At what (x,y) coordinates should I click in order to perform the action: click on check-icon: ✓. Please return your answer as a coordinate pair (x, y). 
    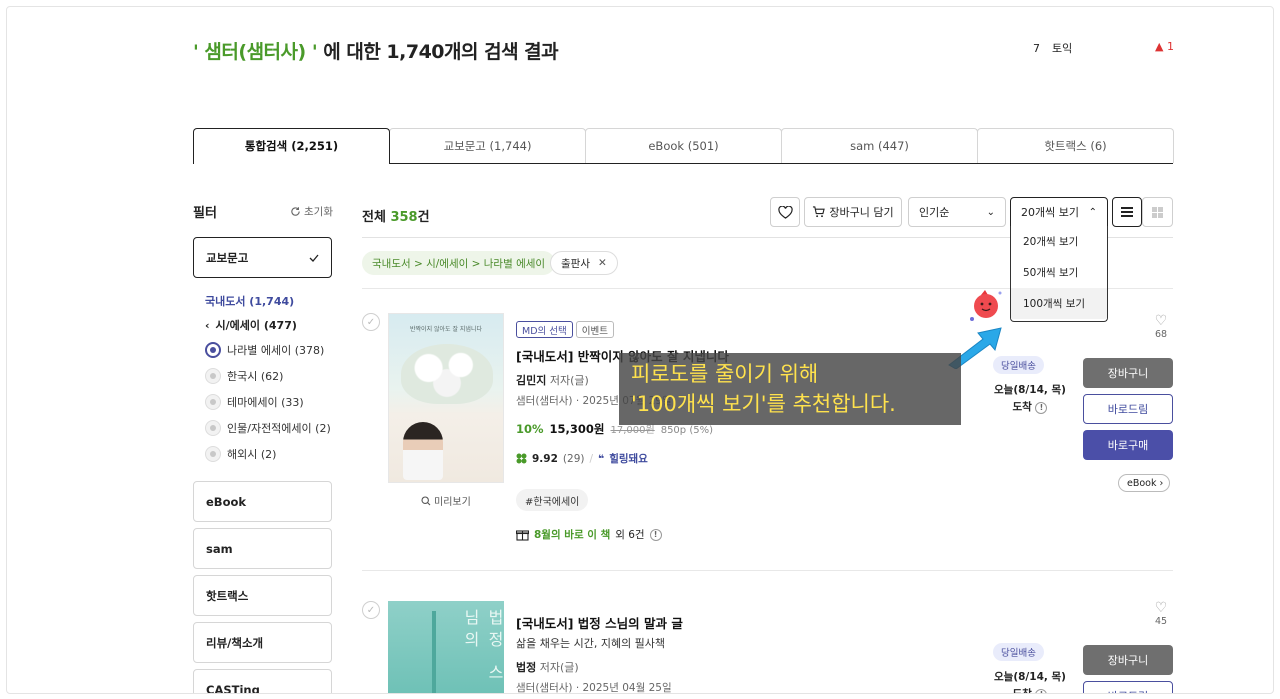
    Looking at the image, I should click on (371, 322).